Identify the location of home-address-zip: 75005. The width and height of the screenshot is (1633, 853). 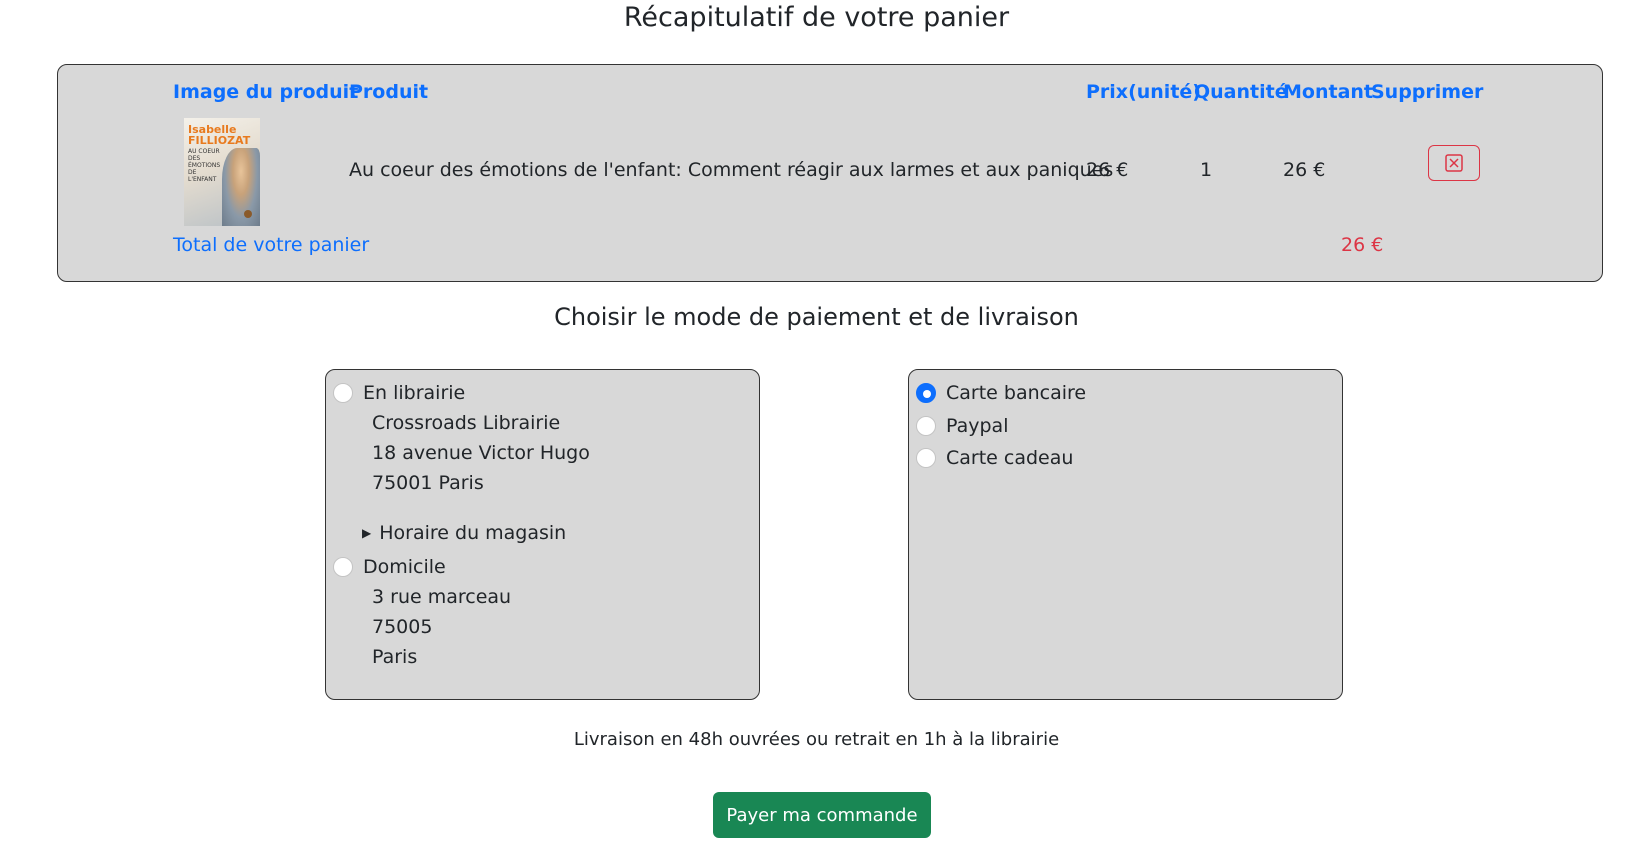
(402, 627).